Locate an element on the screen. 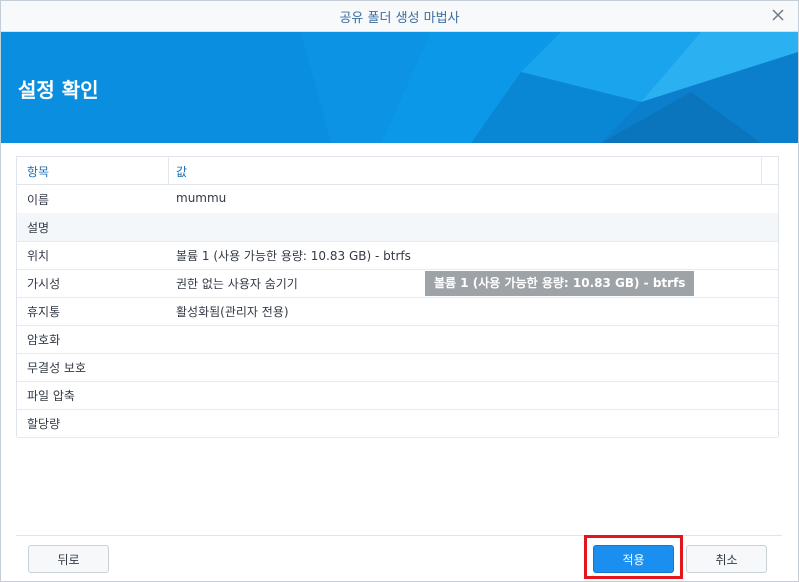  table-row: 위치 볼륨 1 (사용 가능한 용량: 10.83 GB) - btrfs is located at coordinates (397, 255).